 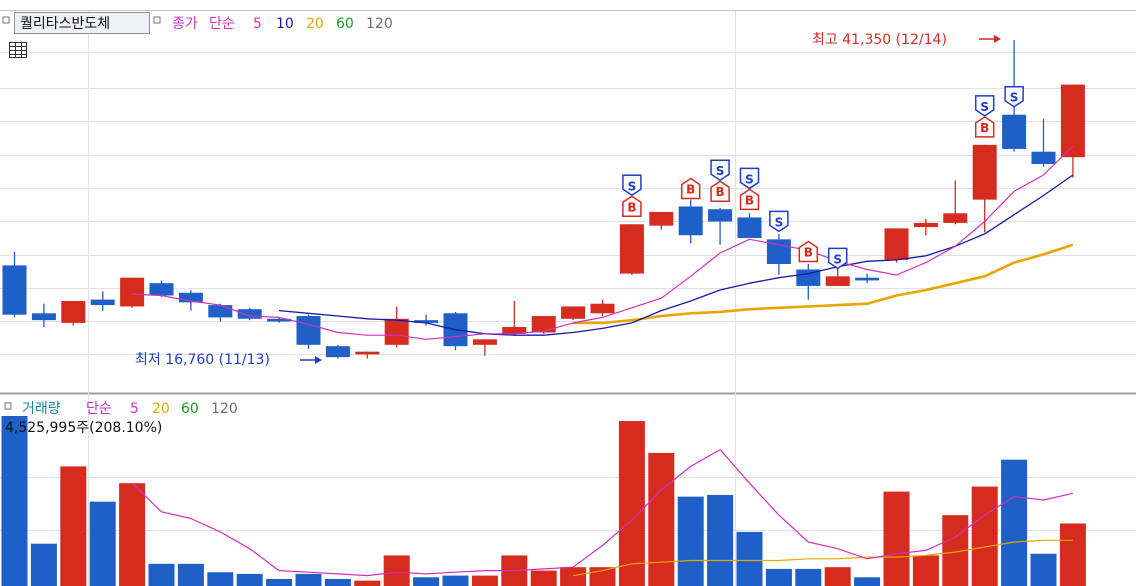 I want to click on price-label: 종가, so click(x=185, y=24).